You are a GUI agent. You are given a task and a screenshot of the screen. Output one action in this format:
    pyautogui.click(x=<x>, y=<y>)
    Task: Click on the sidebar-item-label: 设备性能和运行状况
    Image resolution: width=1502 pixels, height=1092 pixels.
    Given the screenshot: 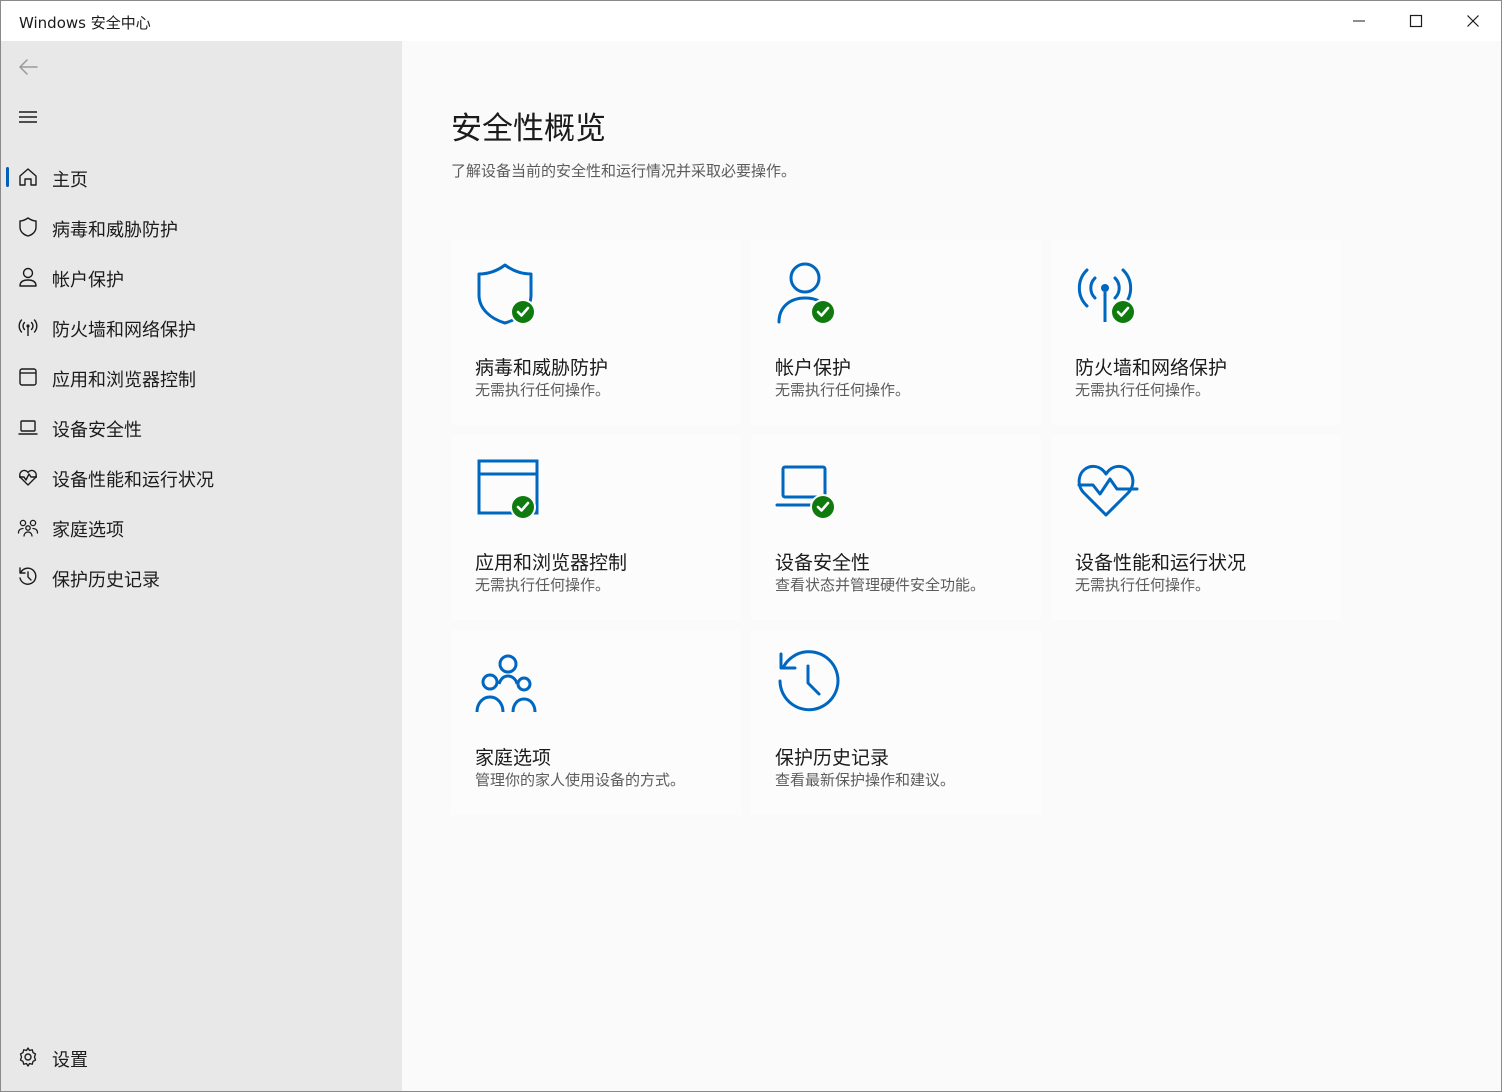 What is the action you would take?
    pyautogui.click(x=133, y=480)
    